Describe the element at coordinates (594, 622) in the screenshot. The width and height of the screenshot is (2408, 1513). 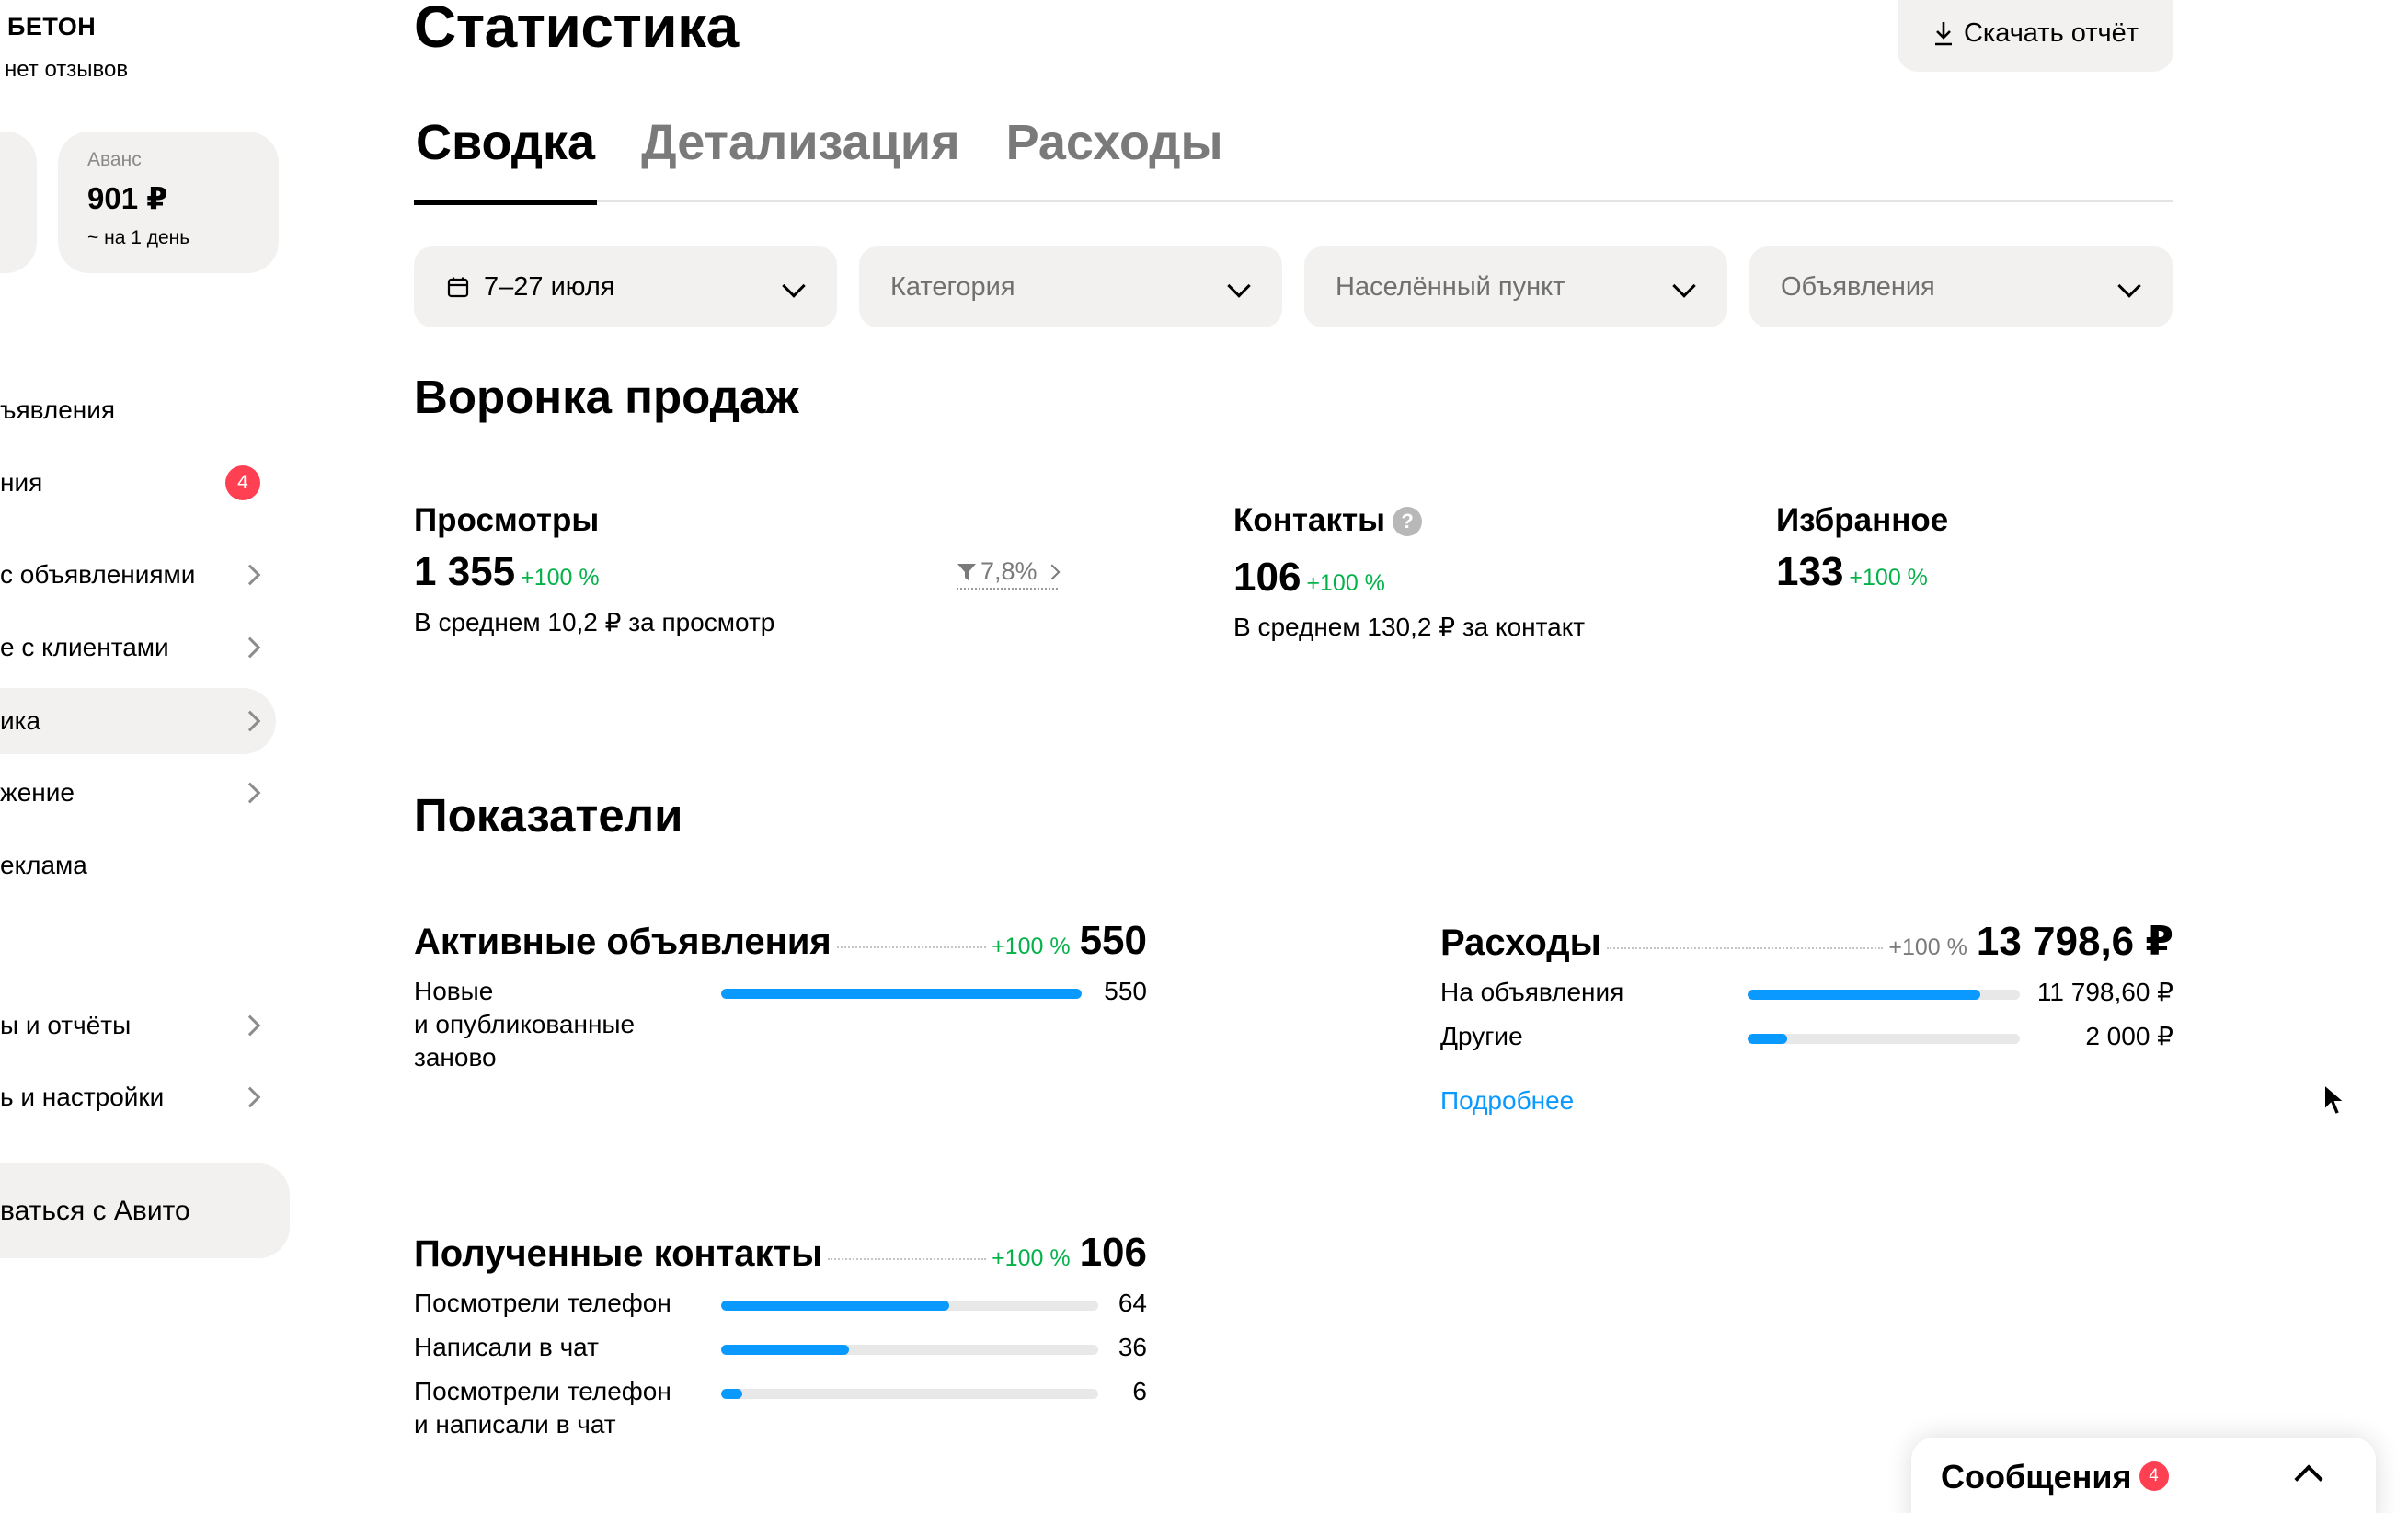
I see `views-average: В среднем 10,2 ₽ за просмотр` at that location.